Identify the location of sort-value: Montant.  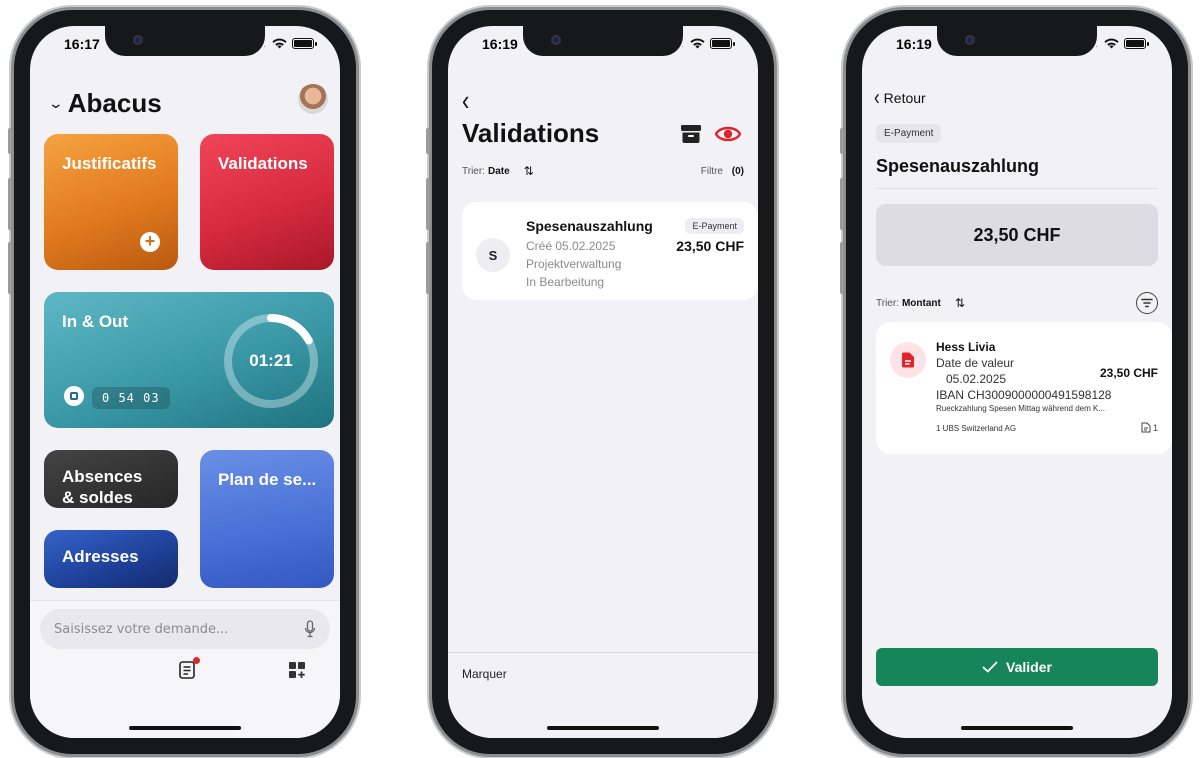
(921, 303).